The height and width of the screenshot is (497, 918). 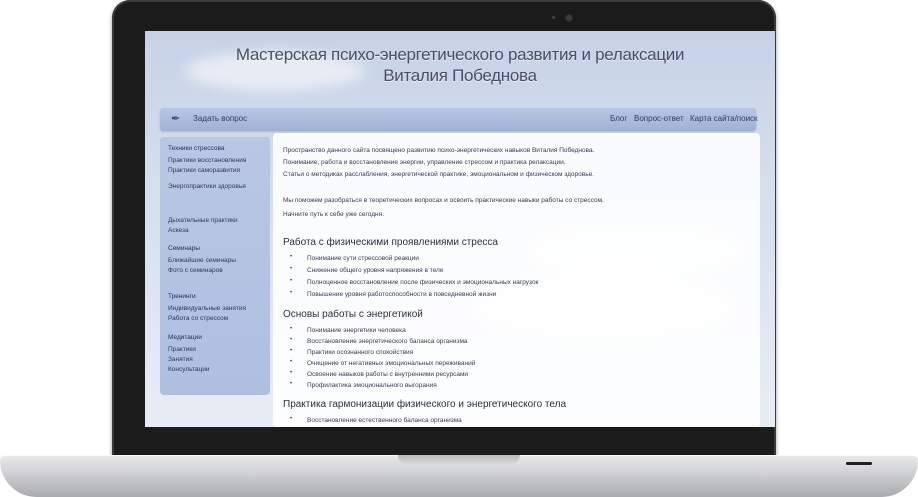 I want to click on site-title-line2: Виталия Победнова, so click(x=460, y=75).